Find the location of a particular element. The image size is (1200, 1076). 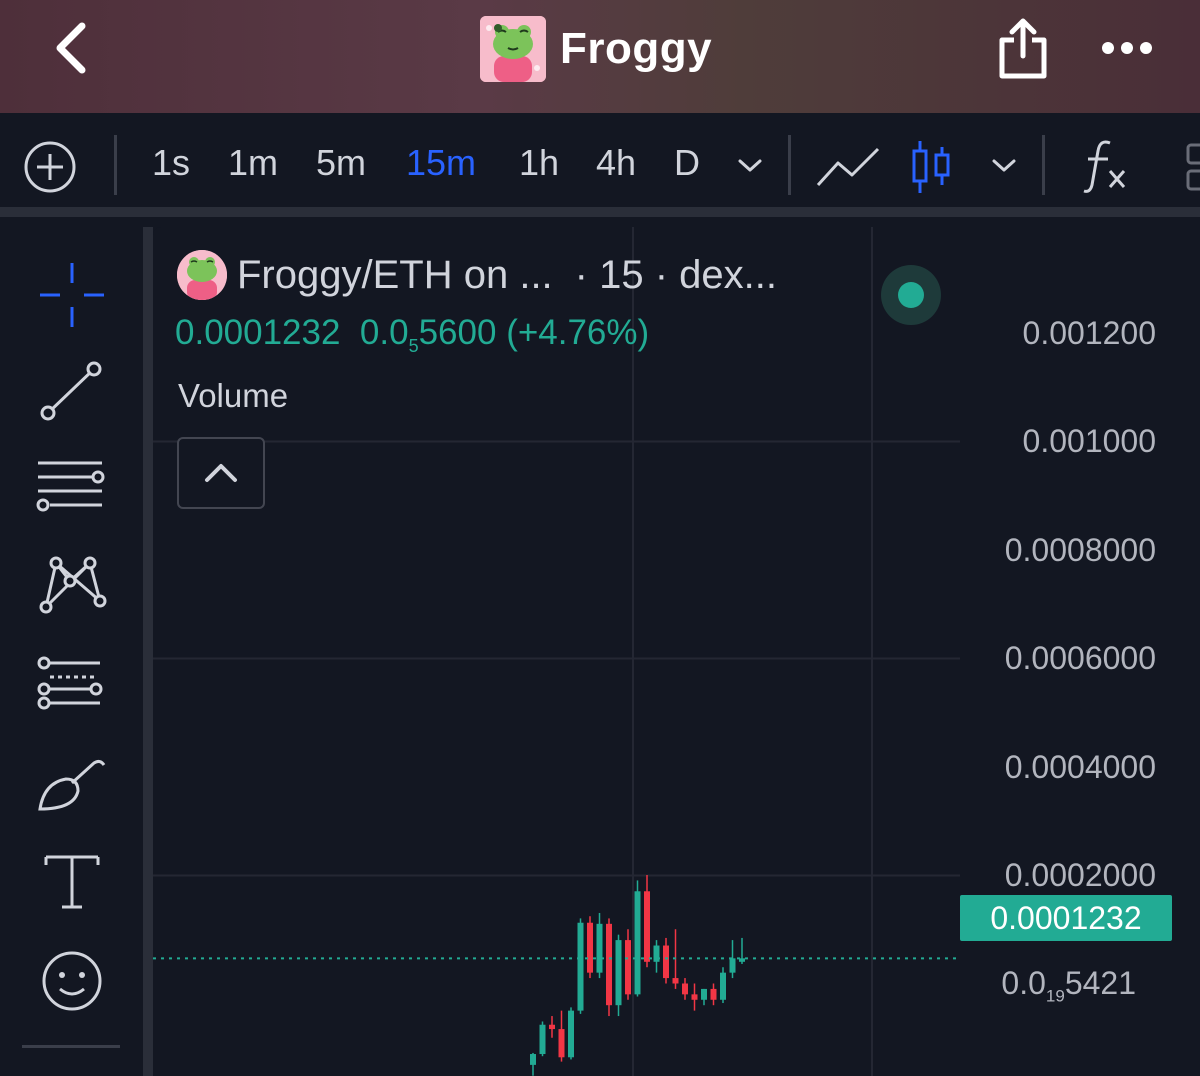

horizontal-lines-icon is located at coordinates (70, 486).